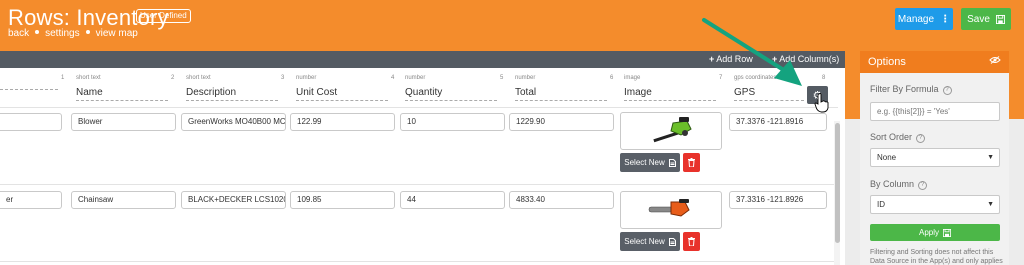 The width and height of the screenshot is (1024, 265). What do you see at coordinates (752, 52) in the screenshot?
I see `annotation-arrow-icon` at bounding box center [752, 52].